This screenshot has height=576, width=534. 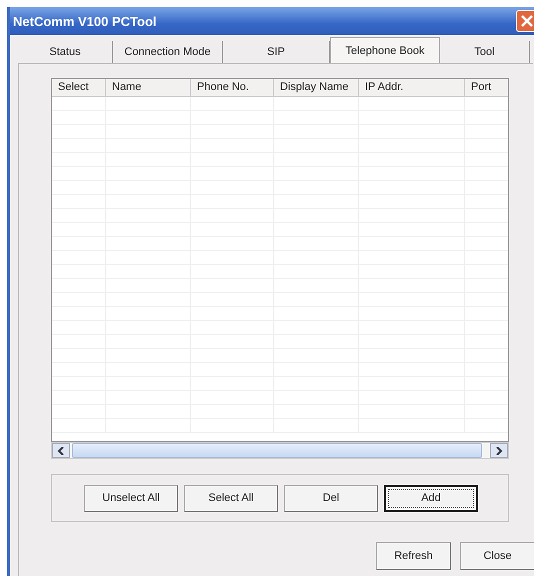 I want to click on scroll-thumb, so click(x=277, y=450).